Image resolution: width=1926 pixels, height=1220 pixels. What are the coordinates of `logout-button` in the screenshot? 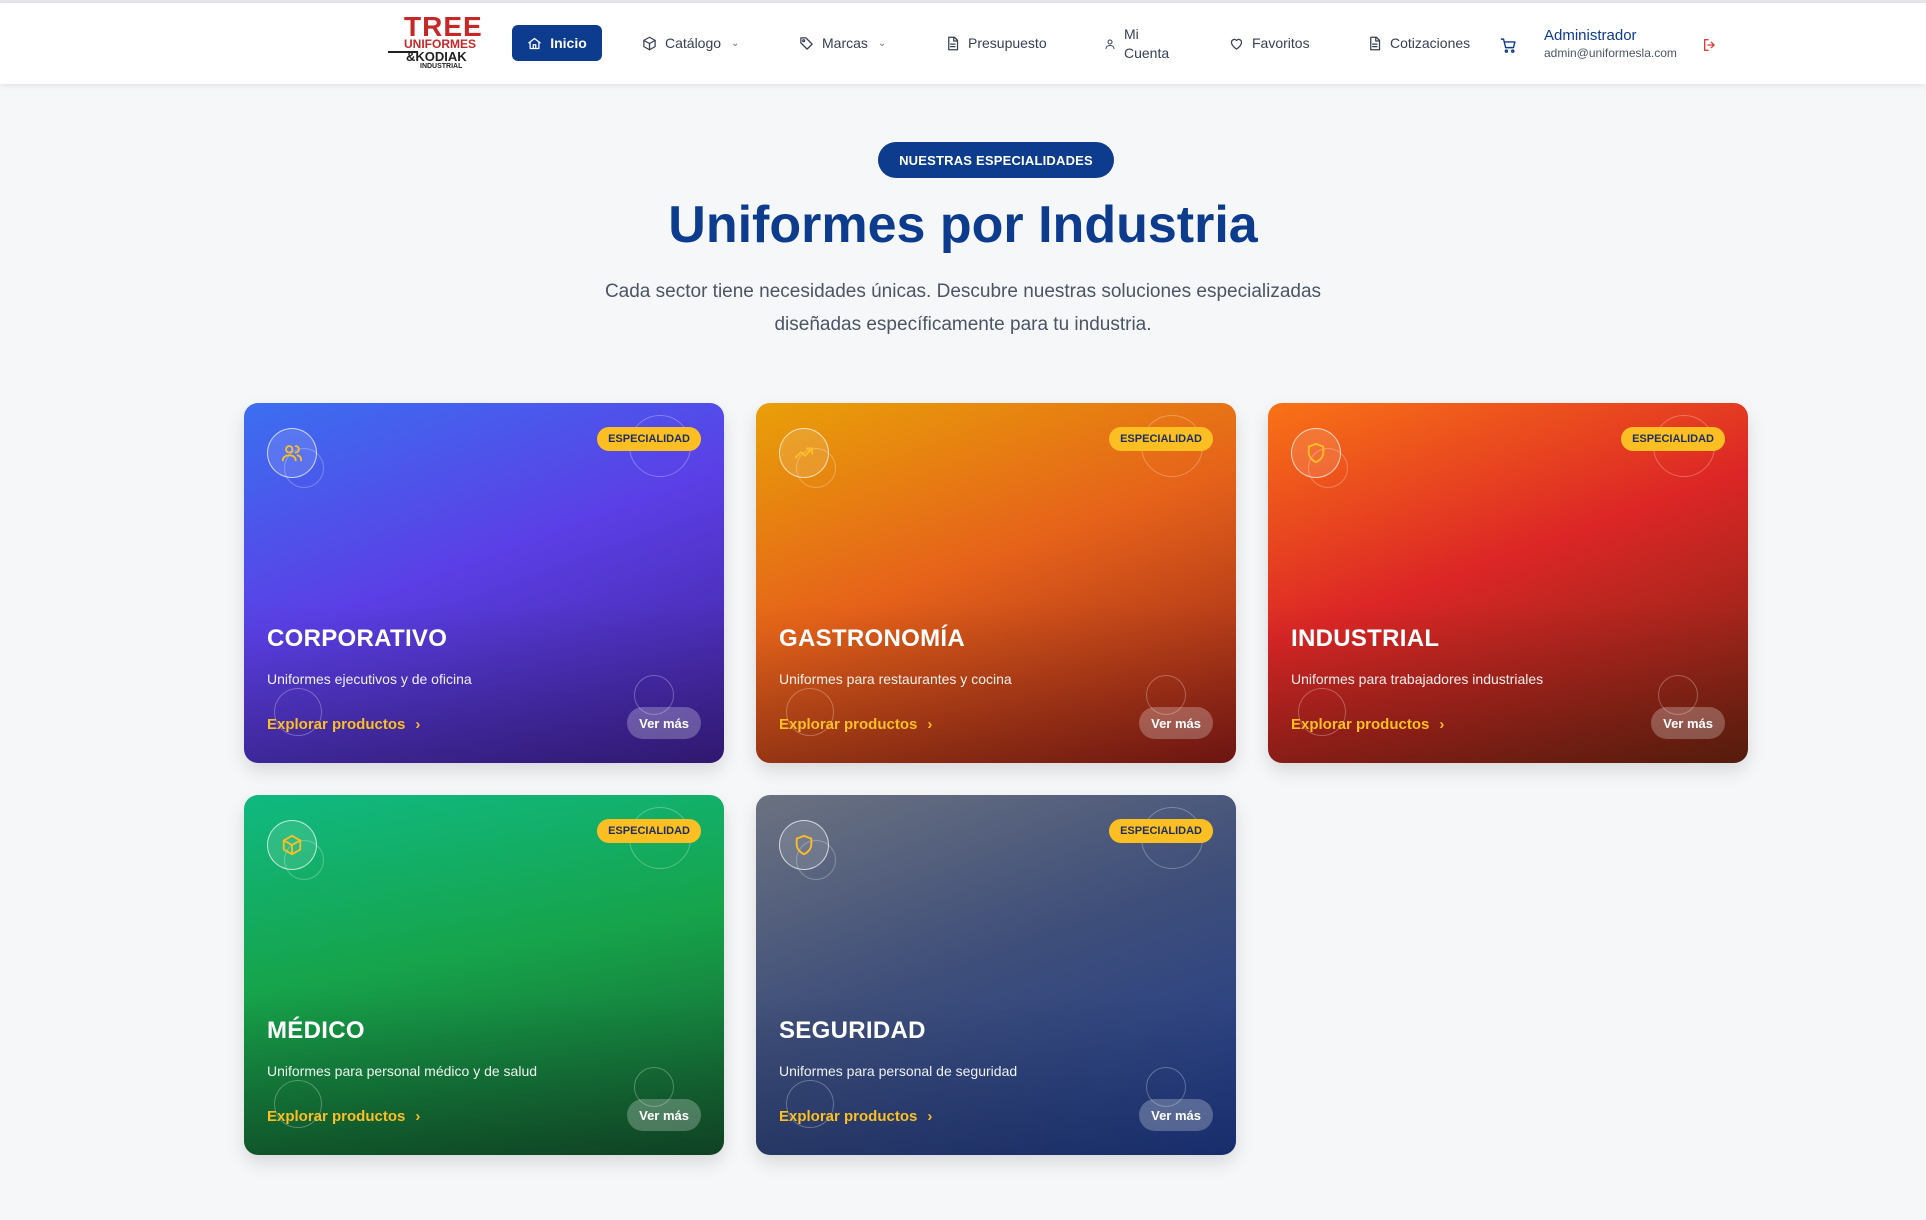 It's located at (1710, 45).